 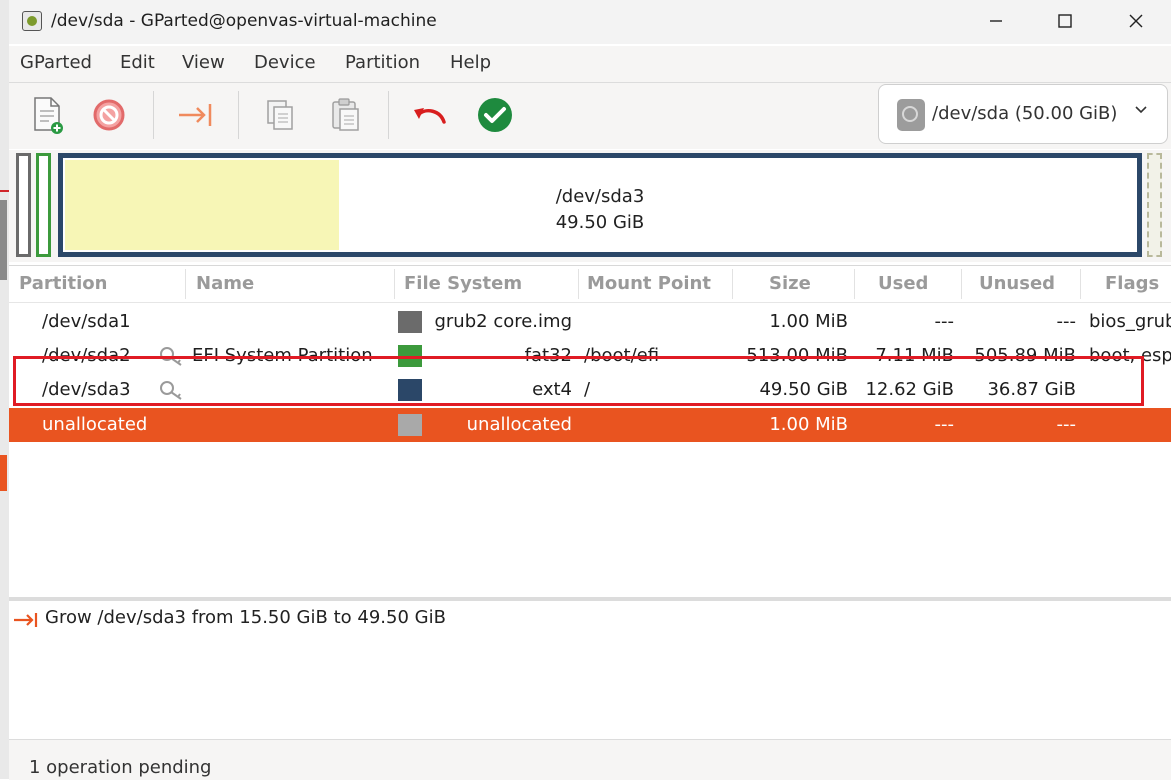 What do you see at coordinates (590, 64) in the screenshot?
I see `menu-bar: GParted Edit View Device Partition Help` at bounding box center [590, 64].